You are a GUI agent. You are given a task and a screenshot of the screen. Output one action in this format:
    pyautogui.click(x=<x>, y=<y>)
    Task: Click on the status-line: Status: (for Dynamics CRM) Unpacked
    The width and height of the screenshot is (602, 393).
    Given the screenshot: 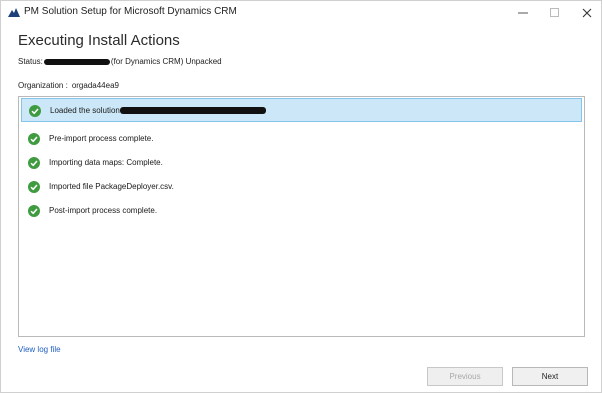 What is the action you would take?
    pyautogui.click(x=120, y=61)
    